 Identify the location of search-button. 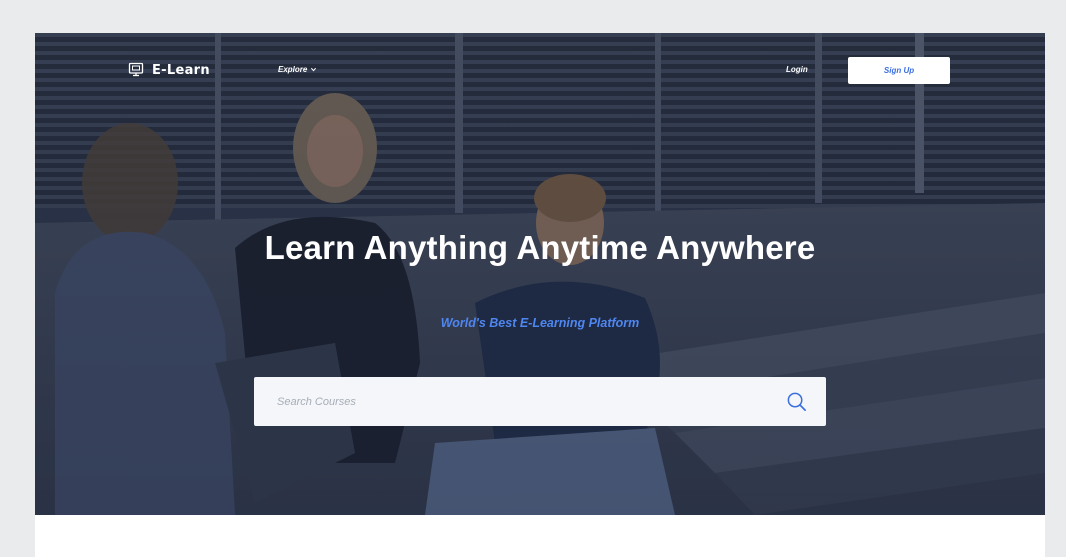
(800, 401).